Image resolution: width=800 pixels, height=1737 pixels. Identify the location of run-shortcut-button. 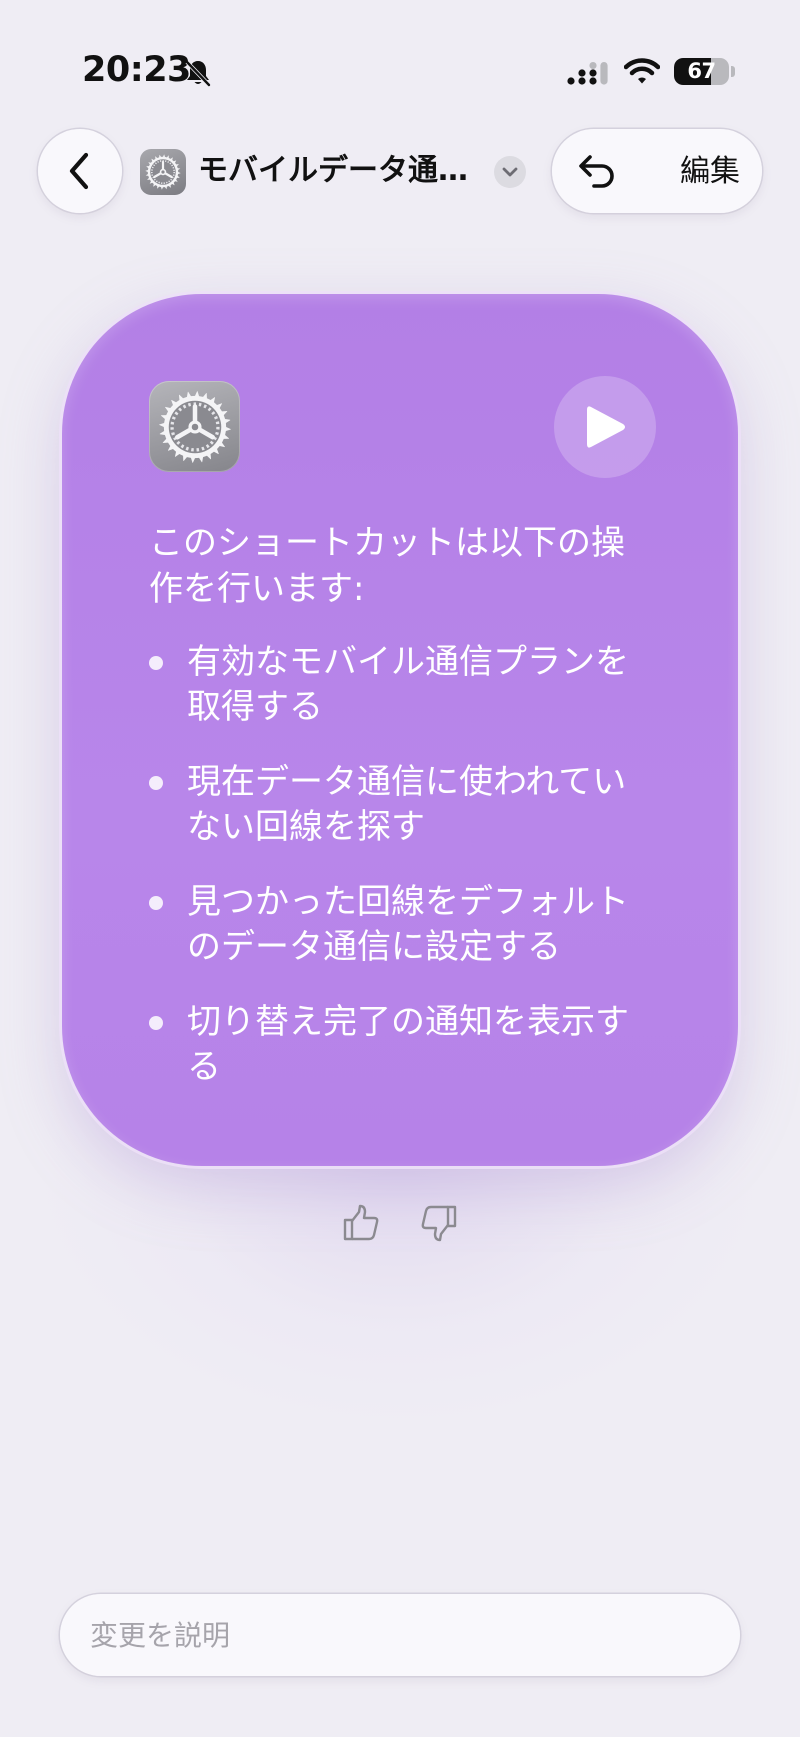
(605, 427).